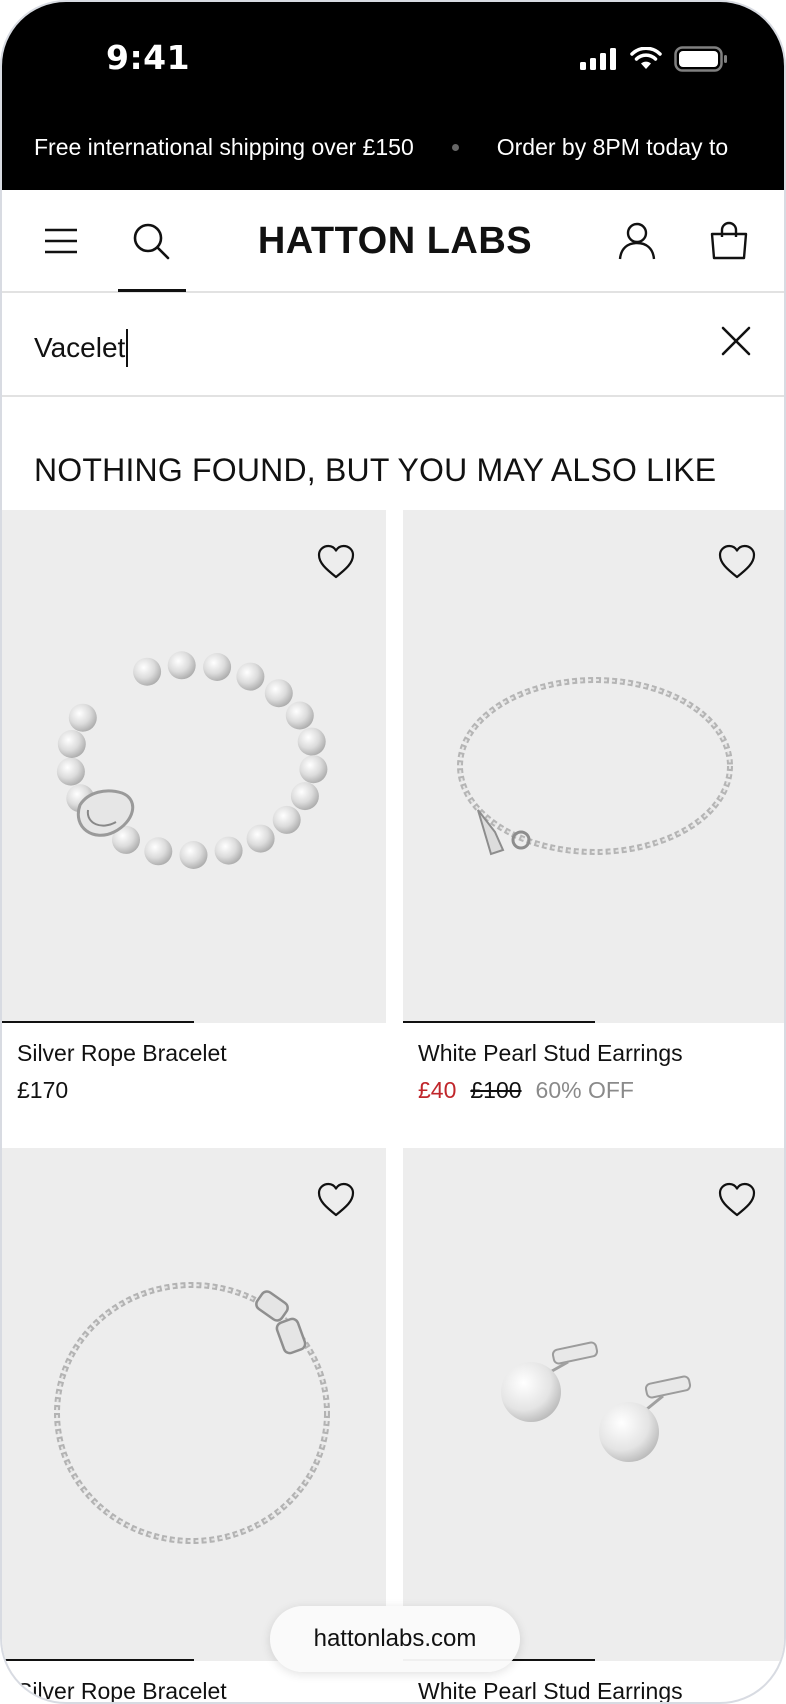 Image resolution: width=786 pixels, height=1704 pixels. I want to click on promo-separator, so click(455, 147).